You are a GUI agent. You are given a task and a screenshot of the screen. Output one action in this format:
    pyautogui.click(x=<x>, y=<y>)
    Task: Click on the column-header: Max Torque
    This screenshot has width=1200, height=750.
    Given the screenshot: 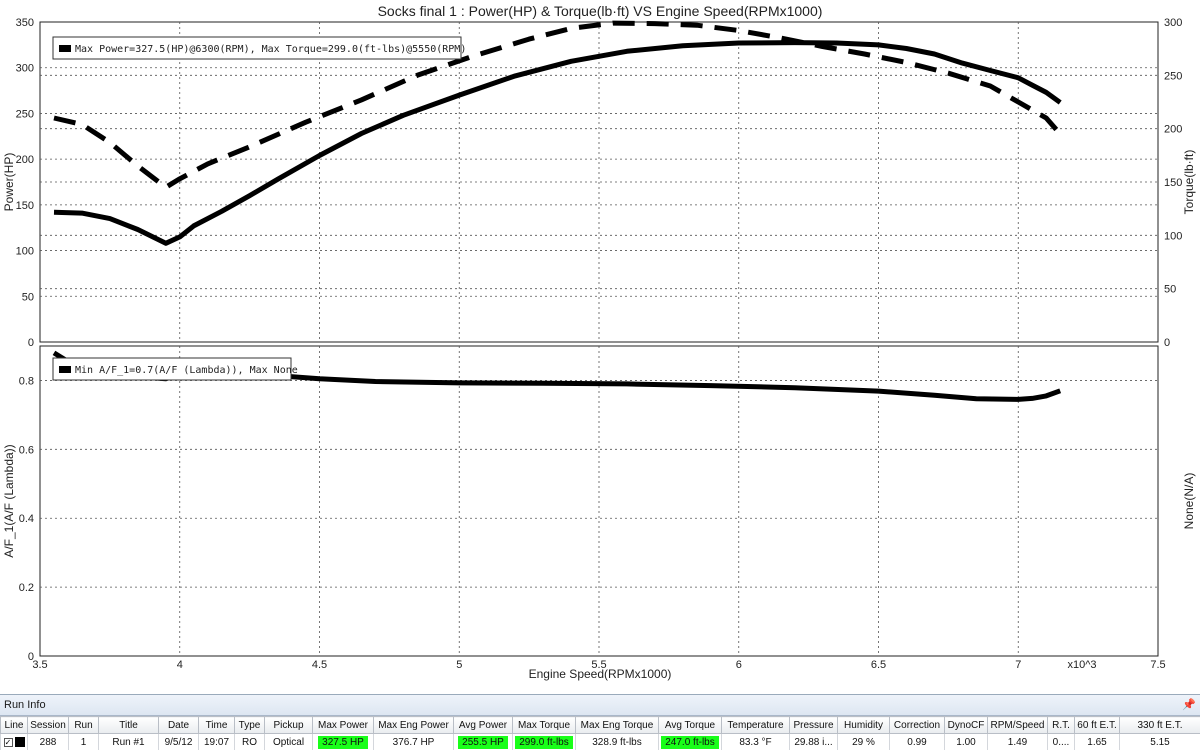 What is the action you would take?
    pyautogui.click(x=544, y=725)
    